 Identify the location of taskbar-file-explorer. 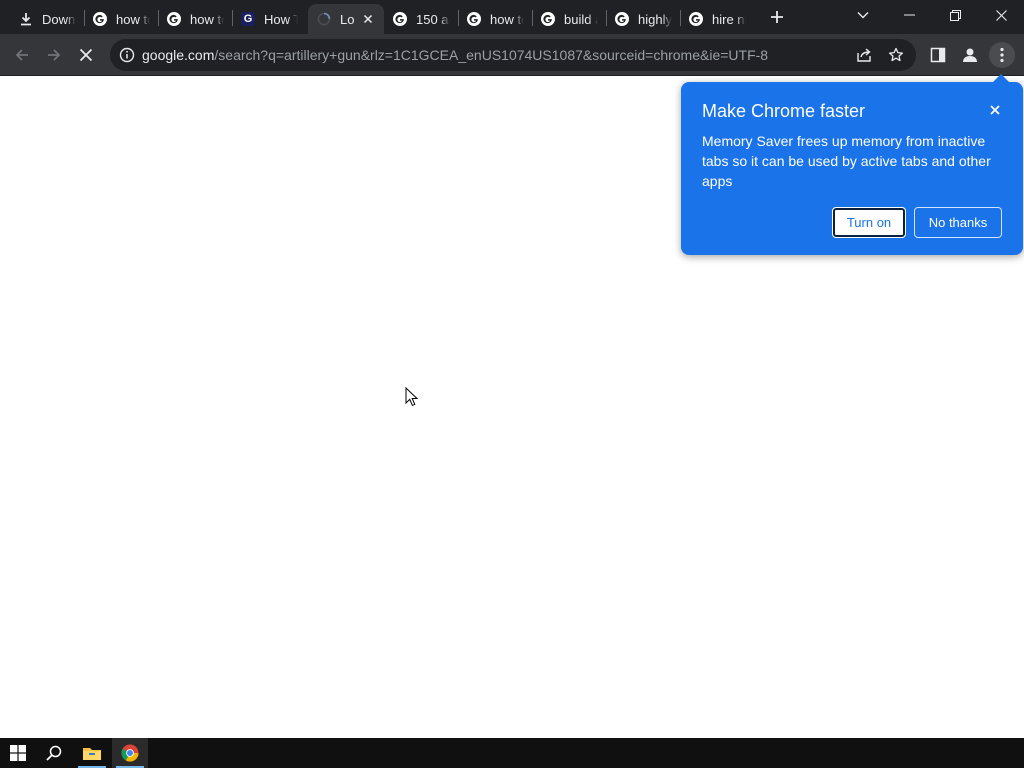
(92, 753).